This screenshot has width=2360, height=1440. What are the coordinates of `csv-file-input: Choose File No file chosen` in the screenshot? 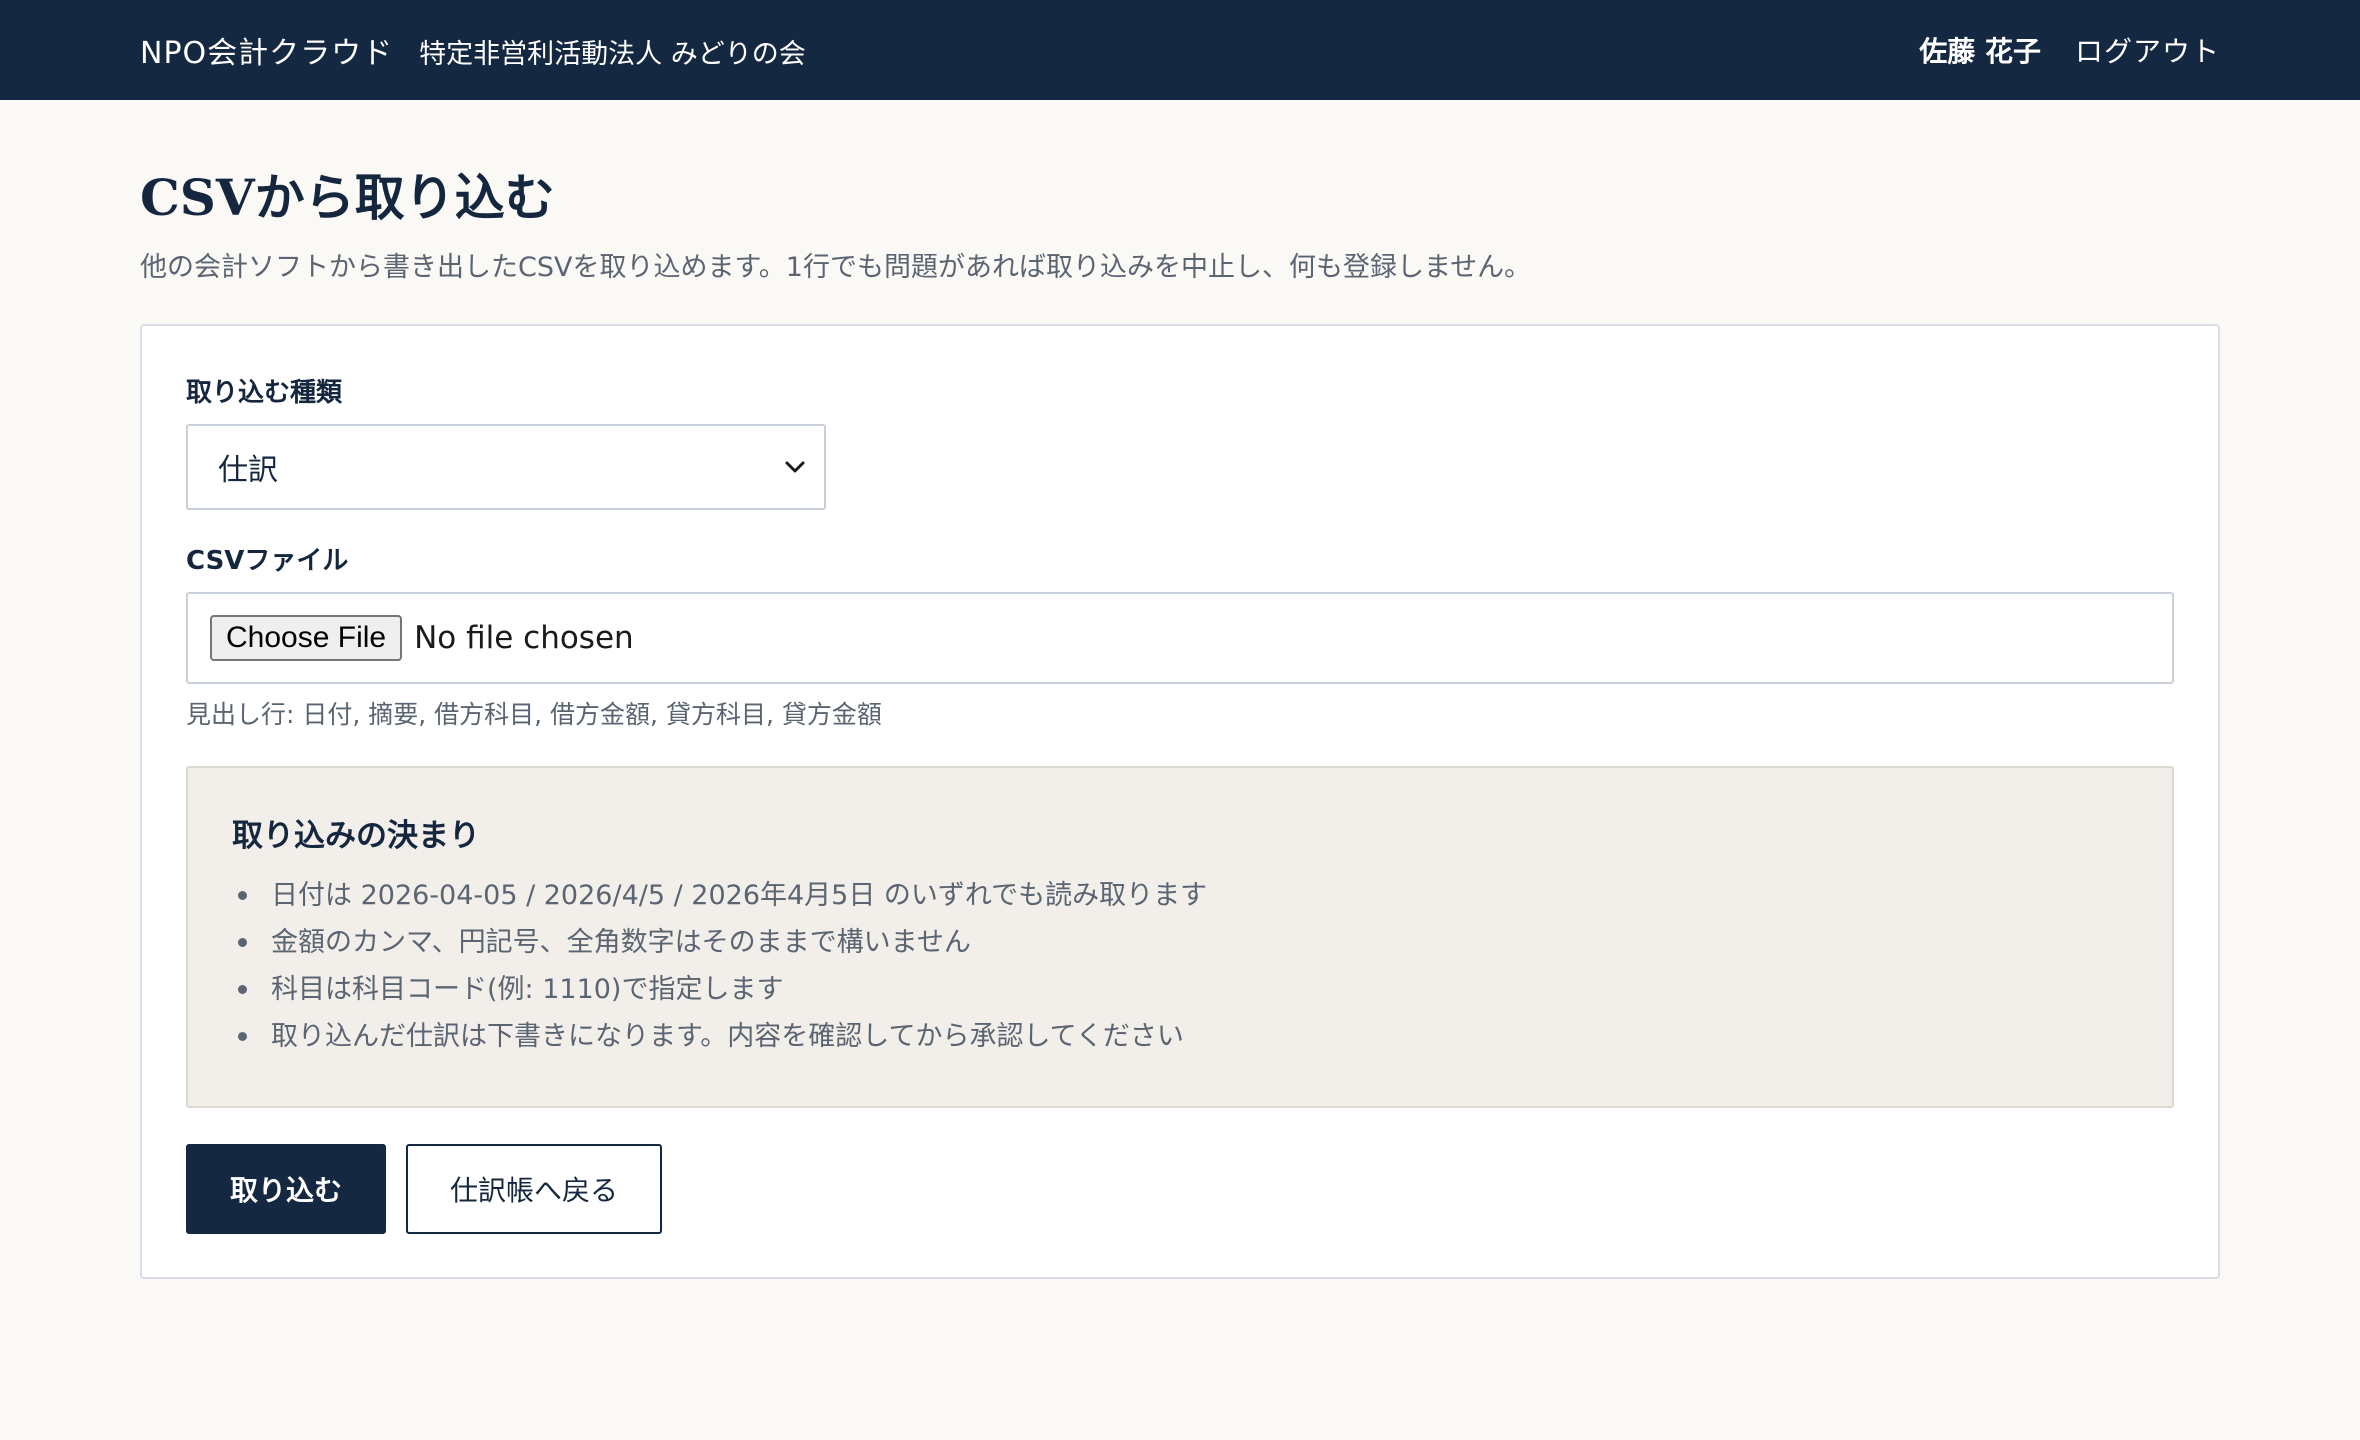 It's located at (1180, 638).